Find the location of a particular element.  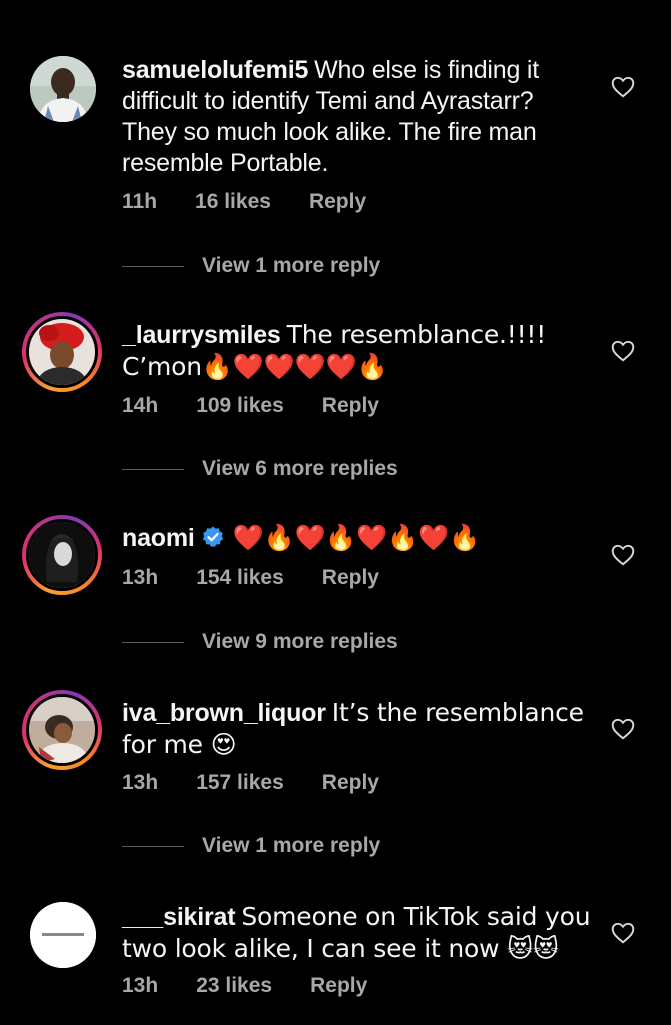

comment-time: 14h is located at coordinates (140, 405).